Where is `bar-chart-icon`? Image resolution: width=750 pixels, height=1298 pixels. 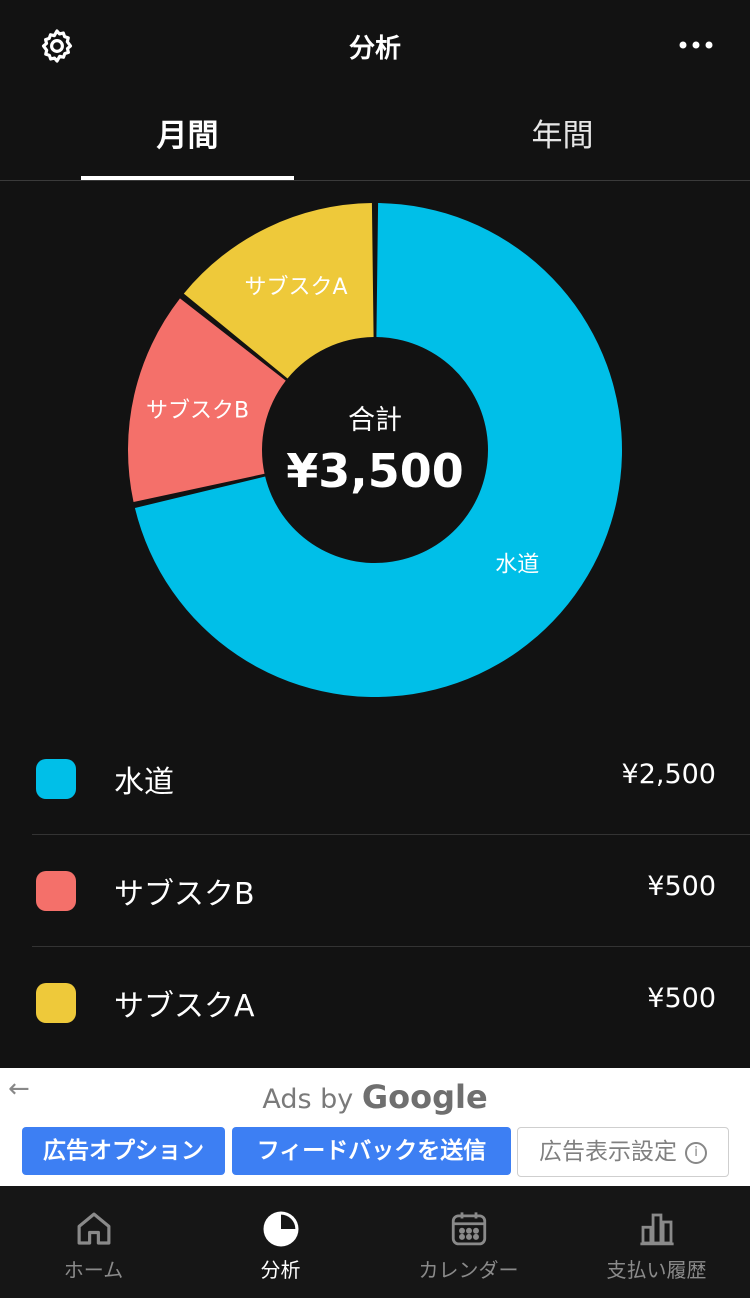
bar-chart-icon is located at coordinates (657, 1229).